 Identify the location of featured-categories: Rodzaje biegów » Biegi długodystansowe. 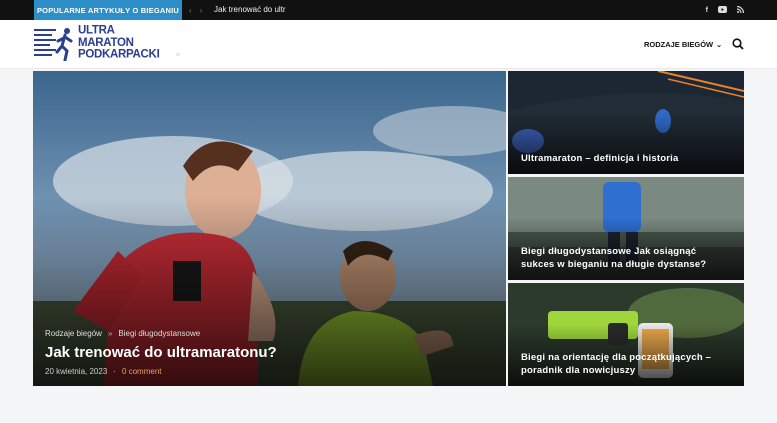
(122, 333).